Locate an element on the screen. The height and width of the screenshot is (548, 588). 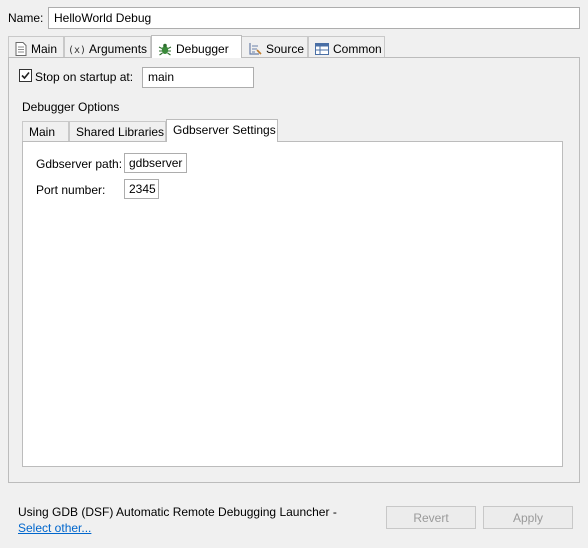
inner-tab-gdbserver-settings: Gdbserver Settings is located at coordinates (222, 130).